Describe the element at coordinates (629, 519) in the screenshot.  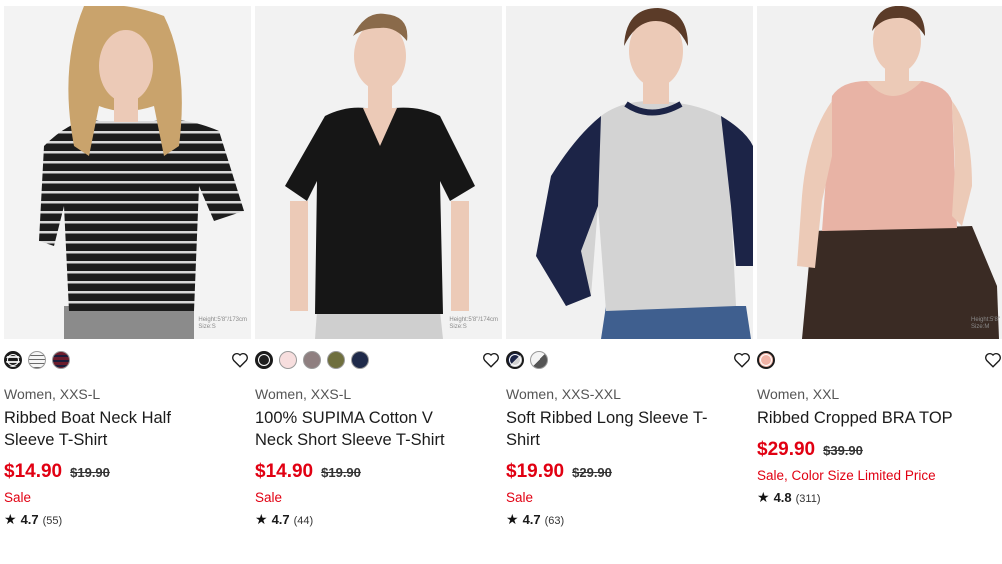
I see `rating-row: ★ 4.7 (63)` at that location.